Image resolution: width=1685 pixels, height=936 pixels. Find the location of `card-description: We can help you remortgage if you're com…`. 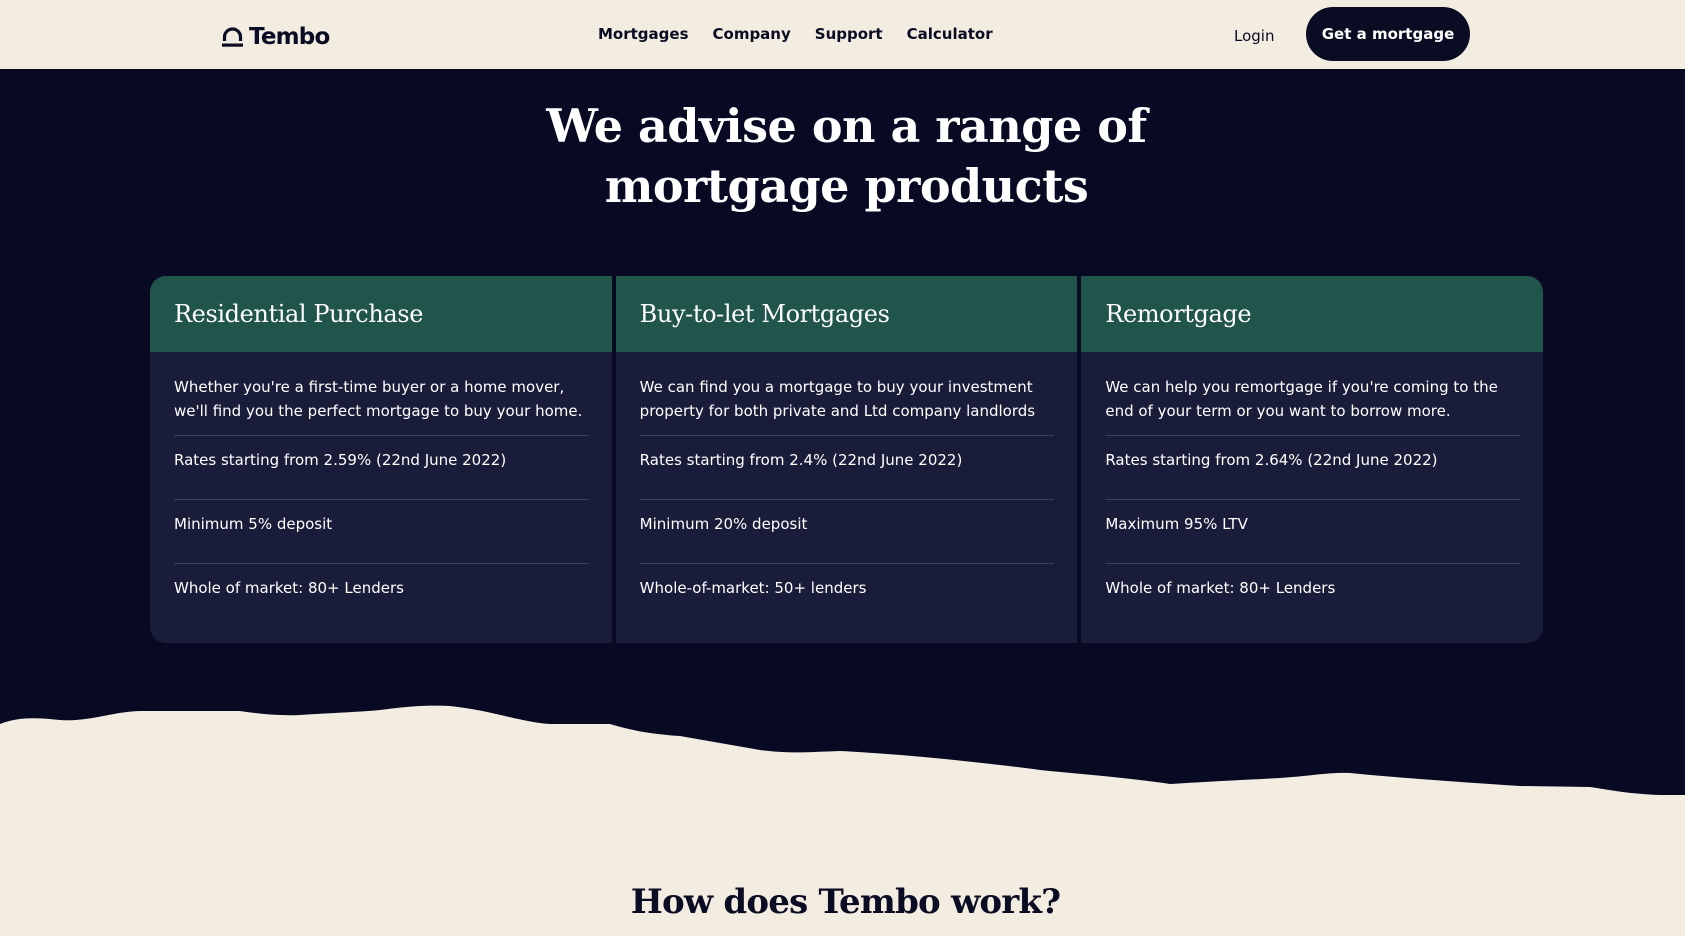

card-description: We can help you remortgage if you're com… is located at coordinates (1313, 394).